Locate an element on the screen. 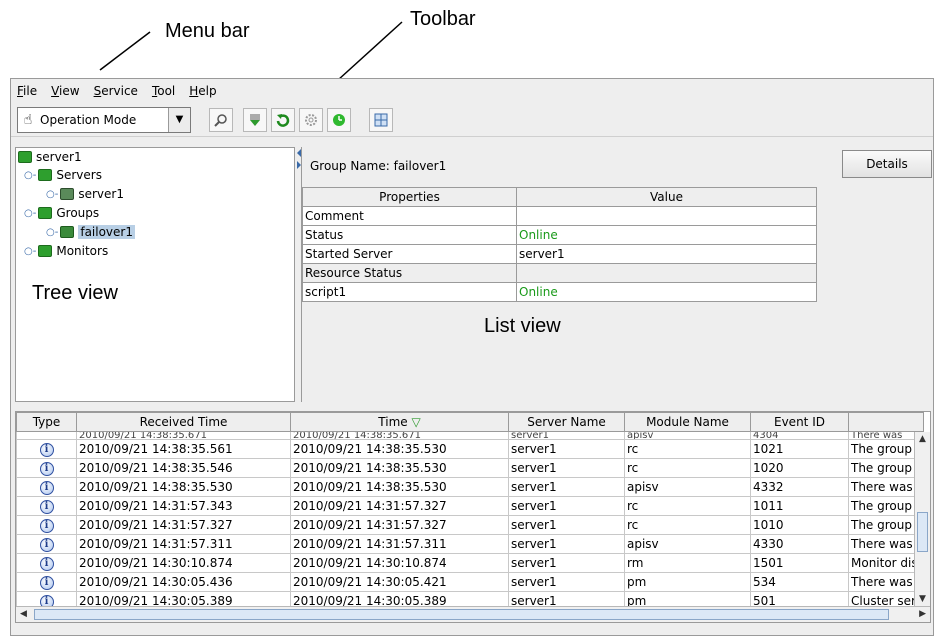 The image size is (938, 639). chevron-down-icon: ▼ is located at coordinates (179, 119).